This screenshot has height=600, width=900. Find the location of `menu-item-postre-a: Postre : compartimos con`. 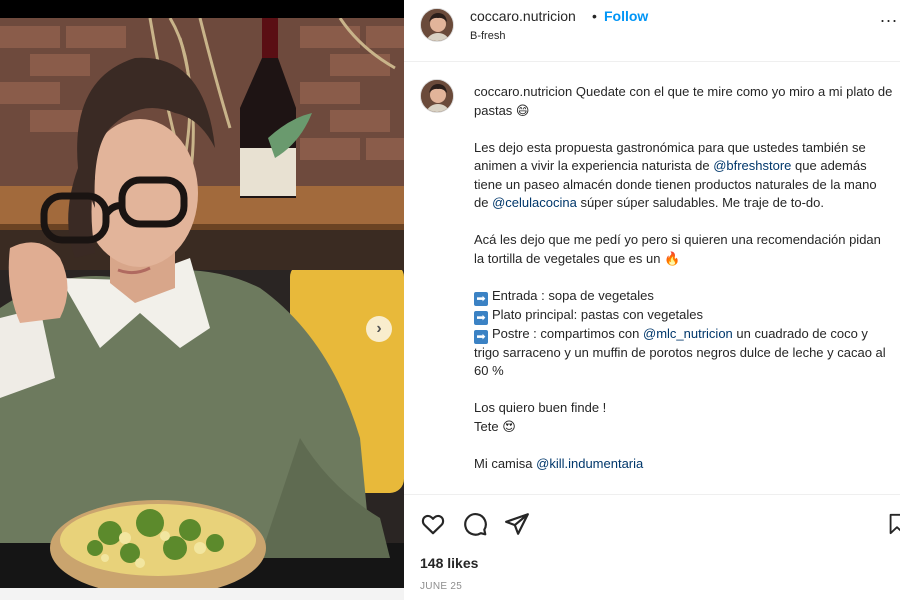

menu-item-postre-a: Postre : compartimos con is located at coordinates (567, 333).